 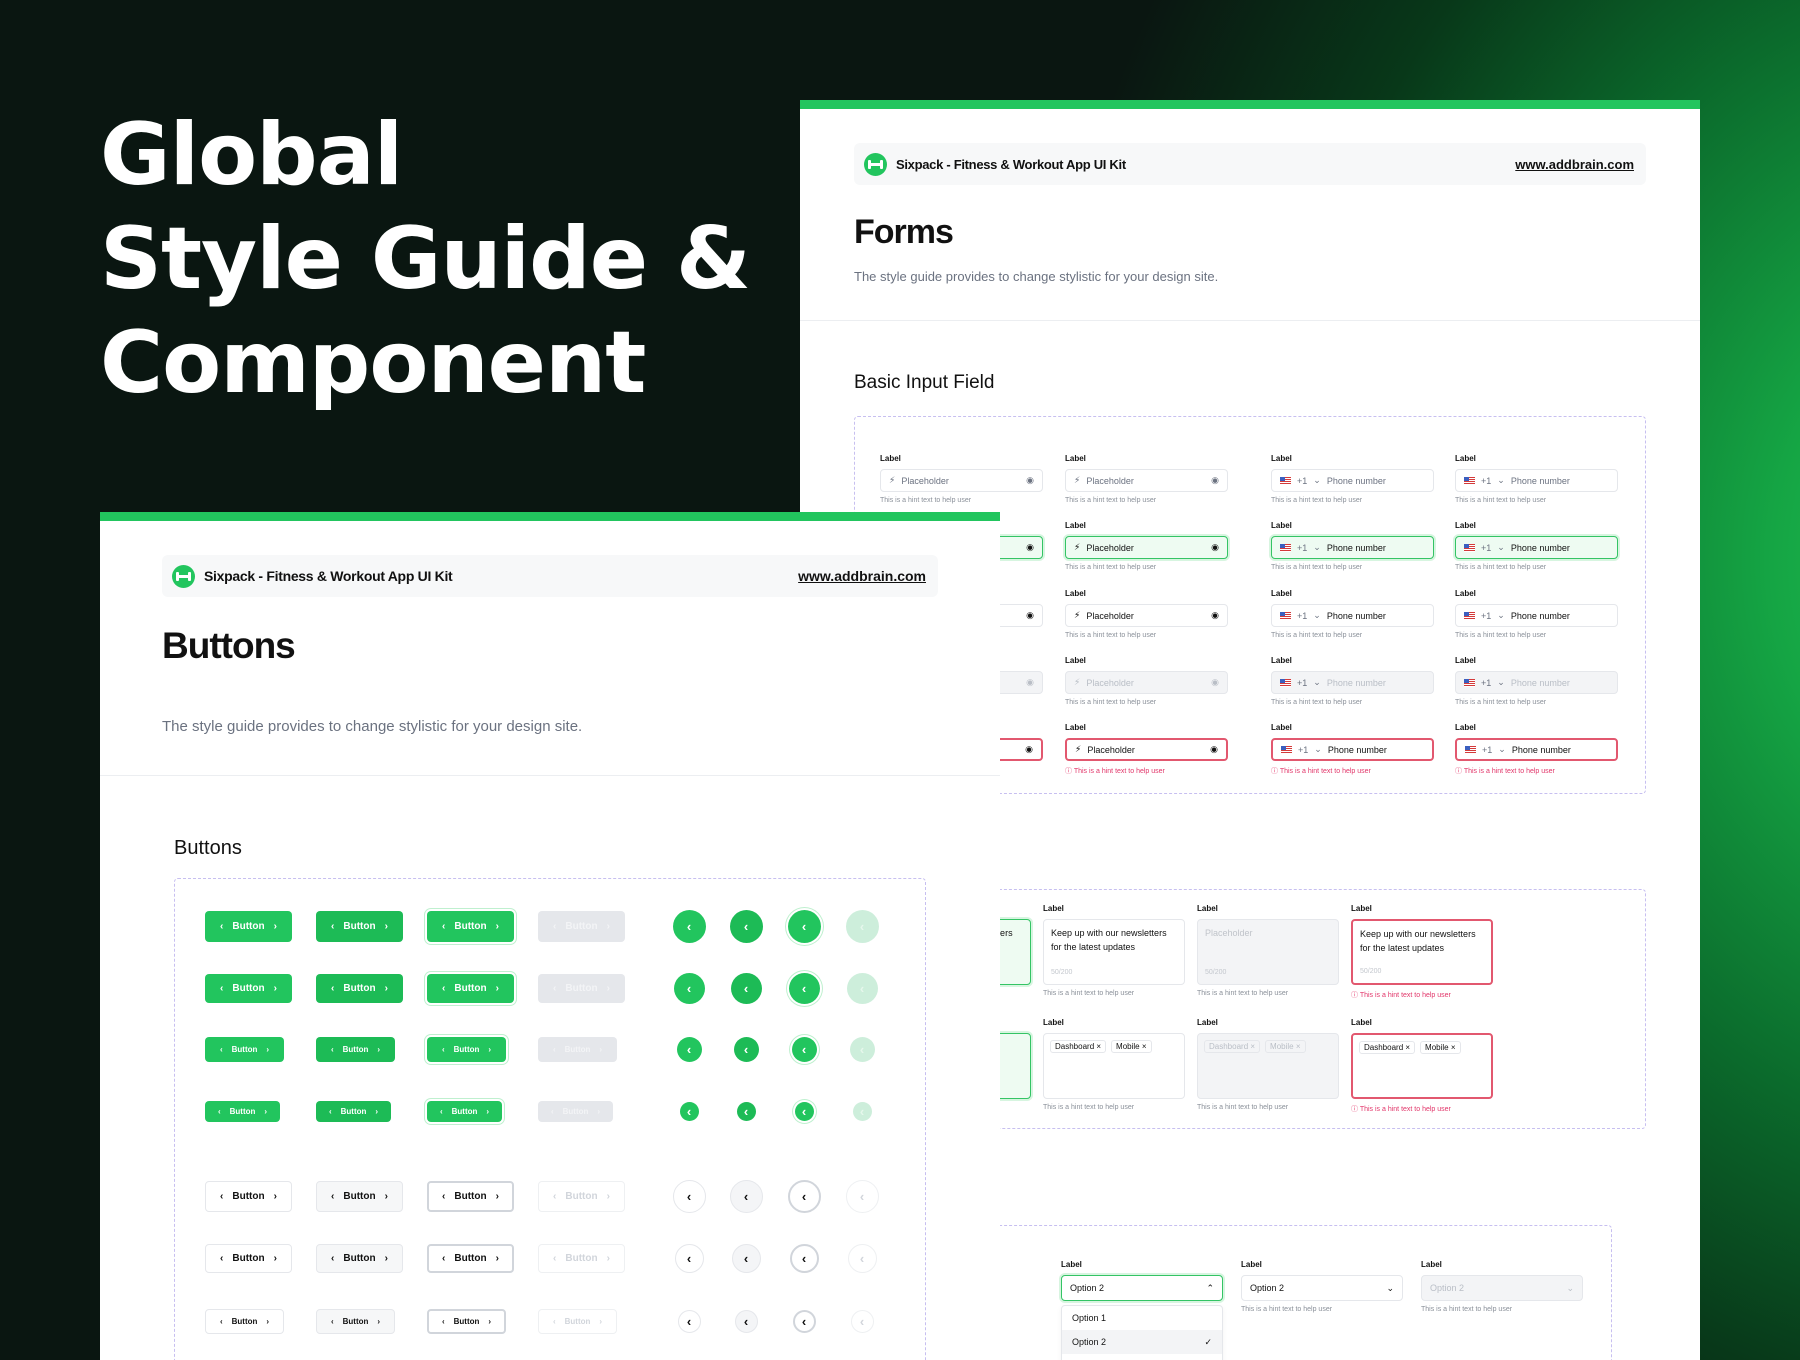 What do you see at coordinates (1251, 1264) in the screenshot?
I see `field-label: Label` at bounding box center [1251, 1264].